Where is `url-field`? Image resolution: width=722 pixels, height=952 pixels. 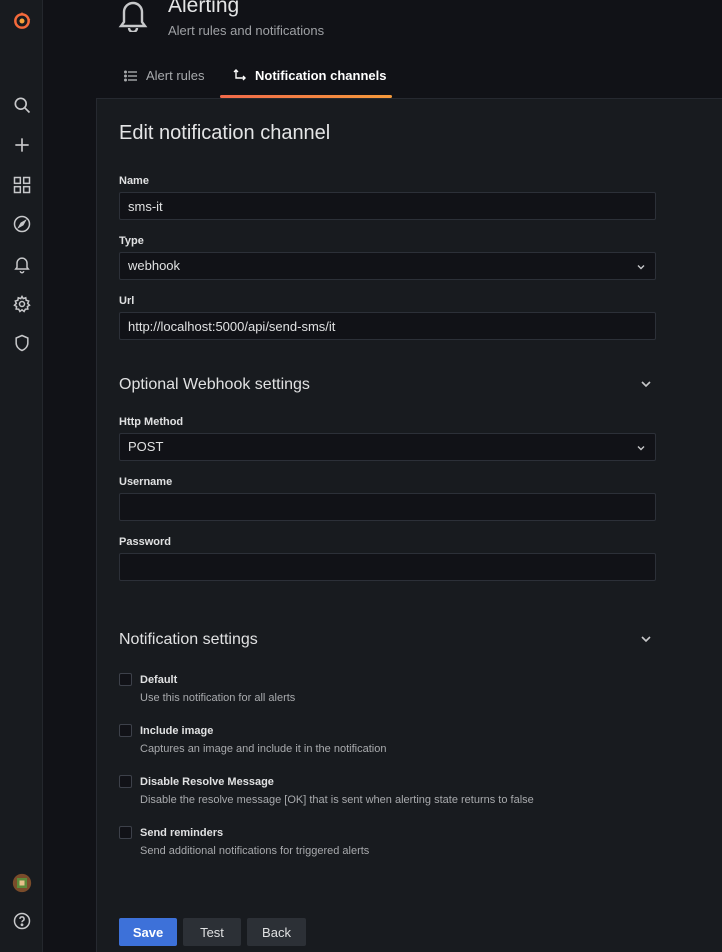
url-field is located at coordinates (387, 326).